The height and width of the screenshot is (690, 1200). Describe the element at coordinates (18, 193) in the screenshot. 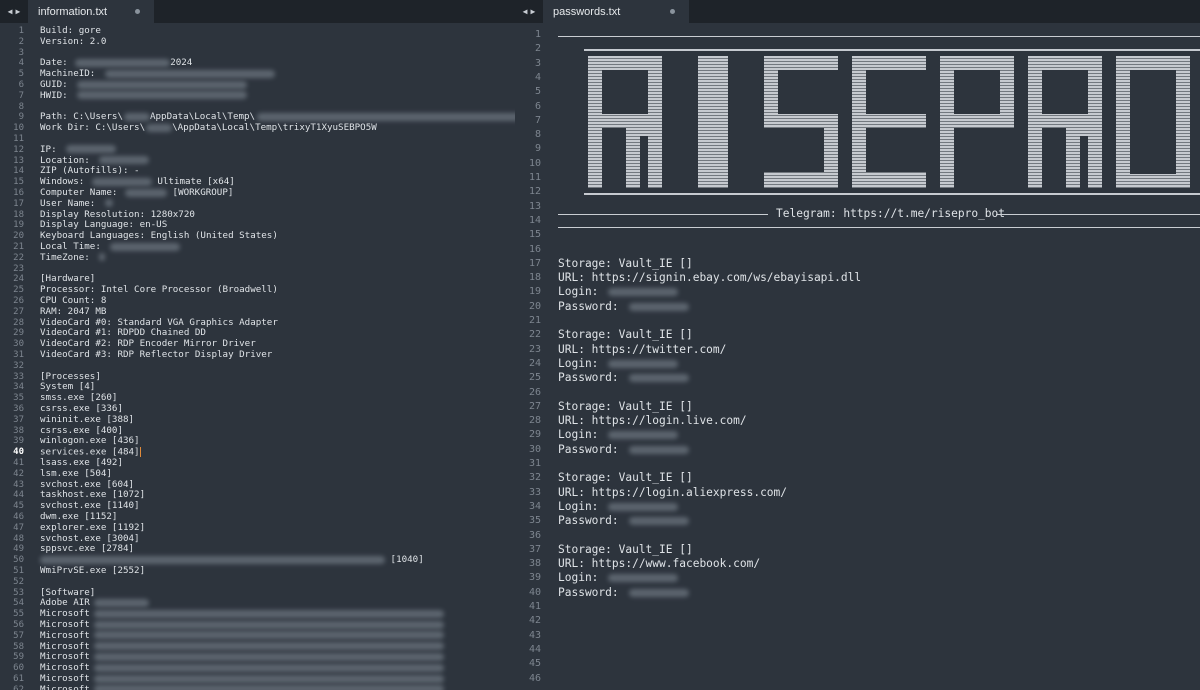

I see `line-number: 16` at that location.